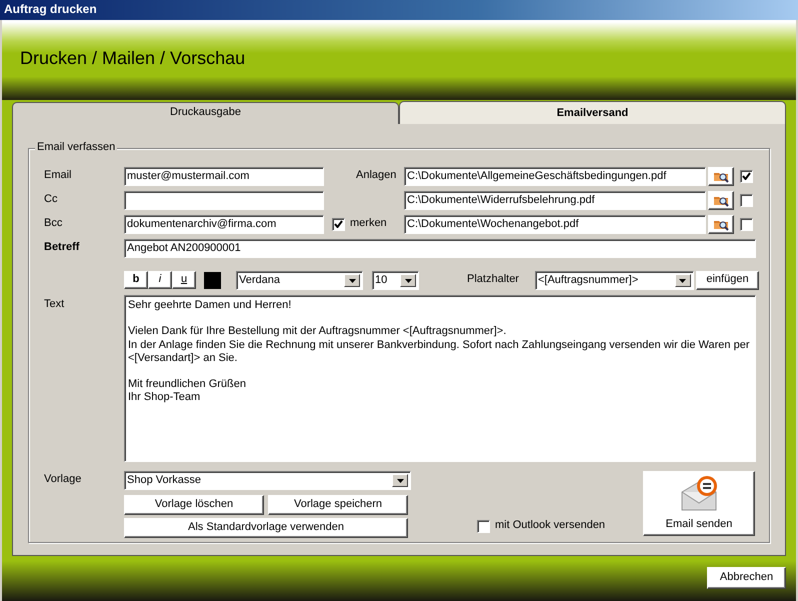  Describe the element at coordinates (614, 280) in the screenshot. I see `placeholder-select: <[Auftragsnummer]>` at that location.